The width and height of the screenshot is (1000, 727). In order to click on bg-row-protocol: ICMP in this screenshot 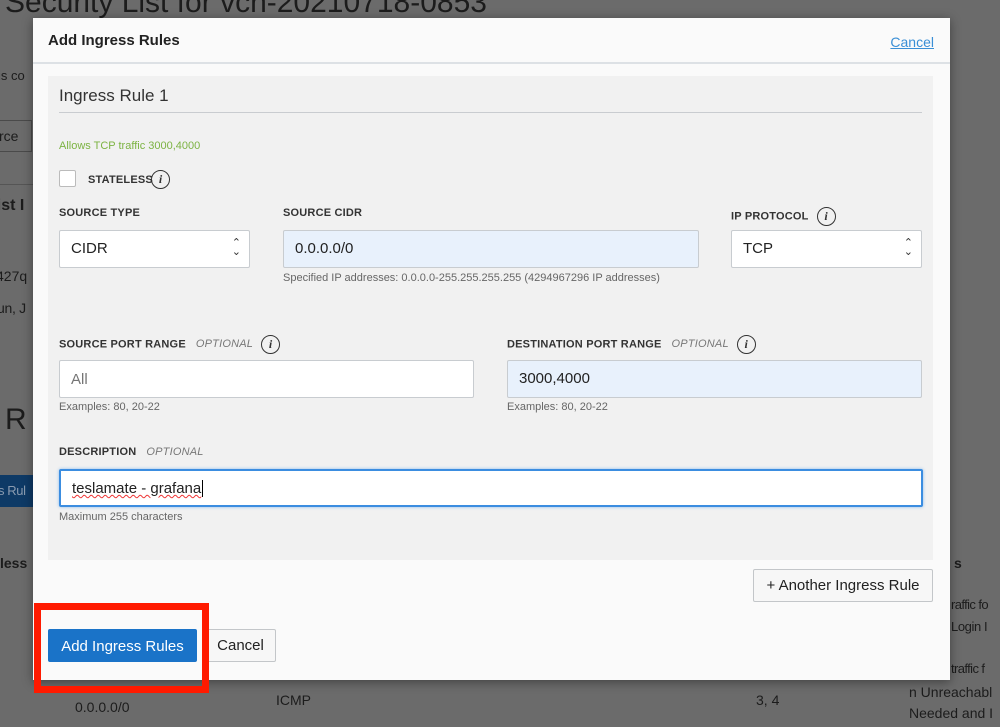, I will do `click(293, 700)`.